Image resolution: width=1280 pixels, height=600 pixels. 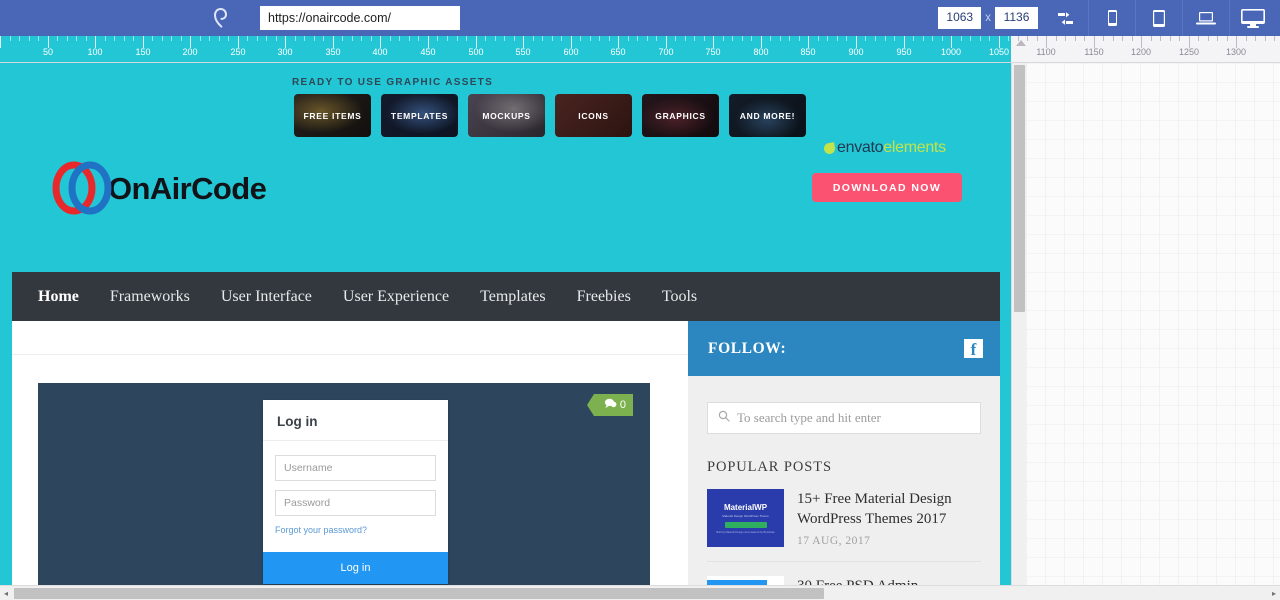 I want to click on password-input: Password, so click(x=355, y=503).